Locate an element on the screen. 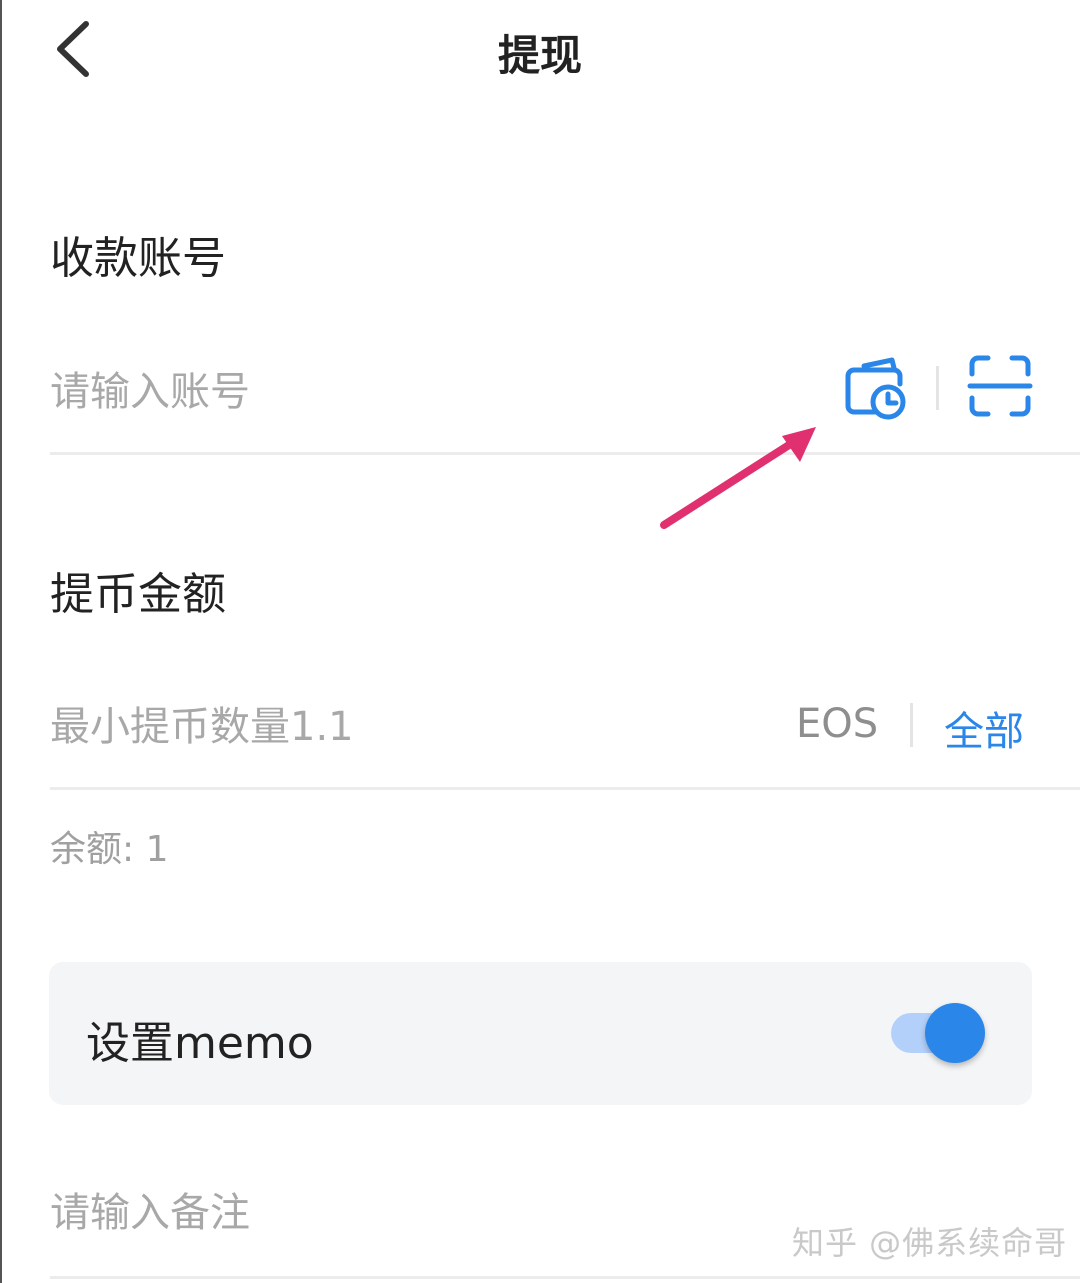  currency-unit: EOS is located at coordinates (837, 724).